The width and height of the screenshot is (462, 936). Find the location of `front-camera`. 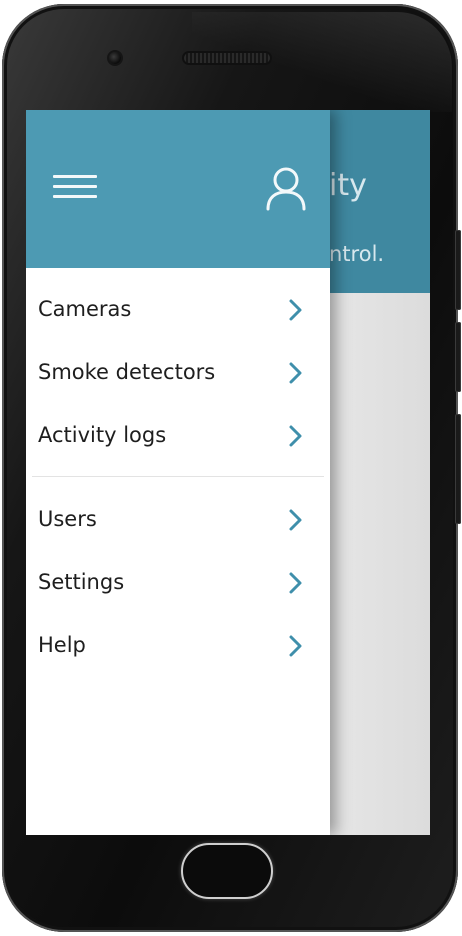

front-camera is located at coordinates (115, 58).